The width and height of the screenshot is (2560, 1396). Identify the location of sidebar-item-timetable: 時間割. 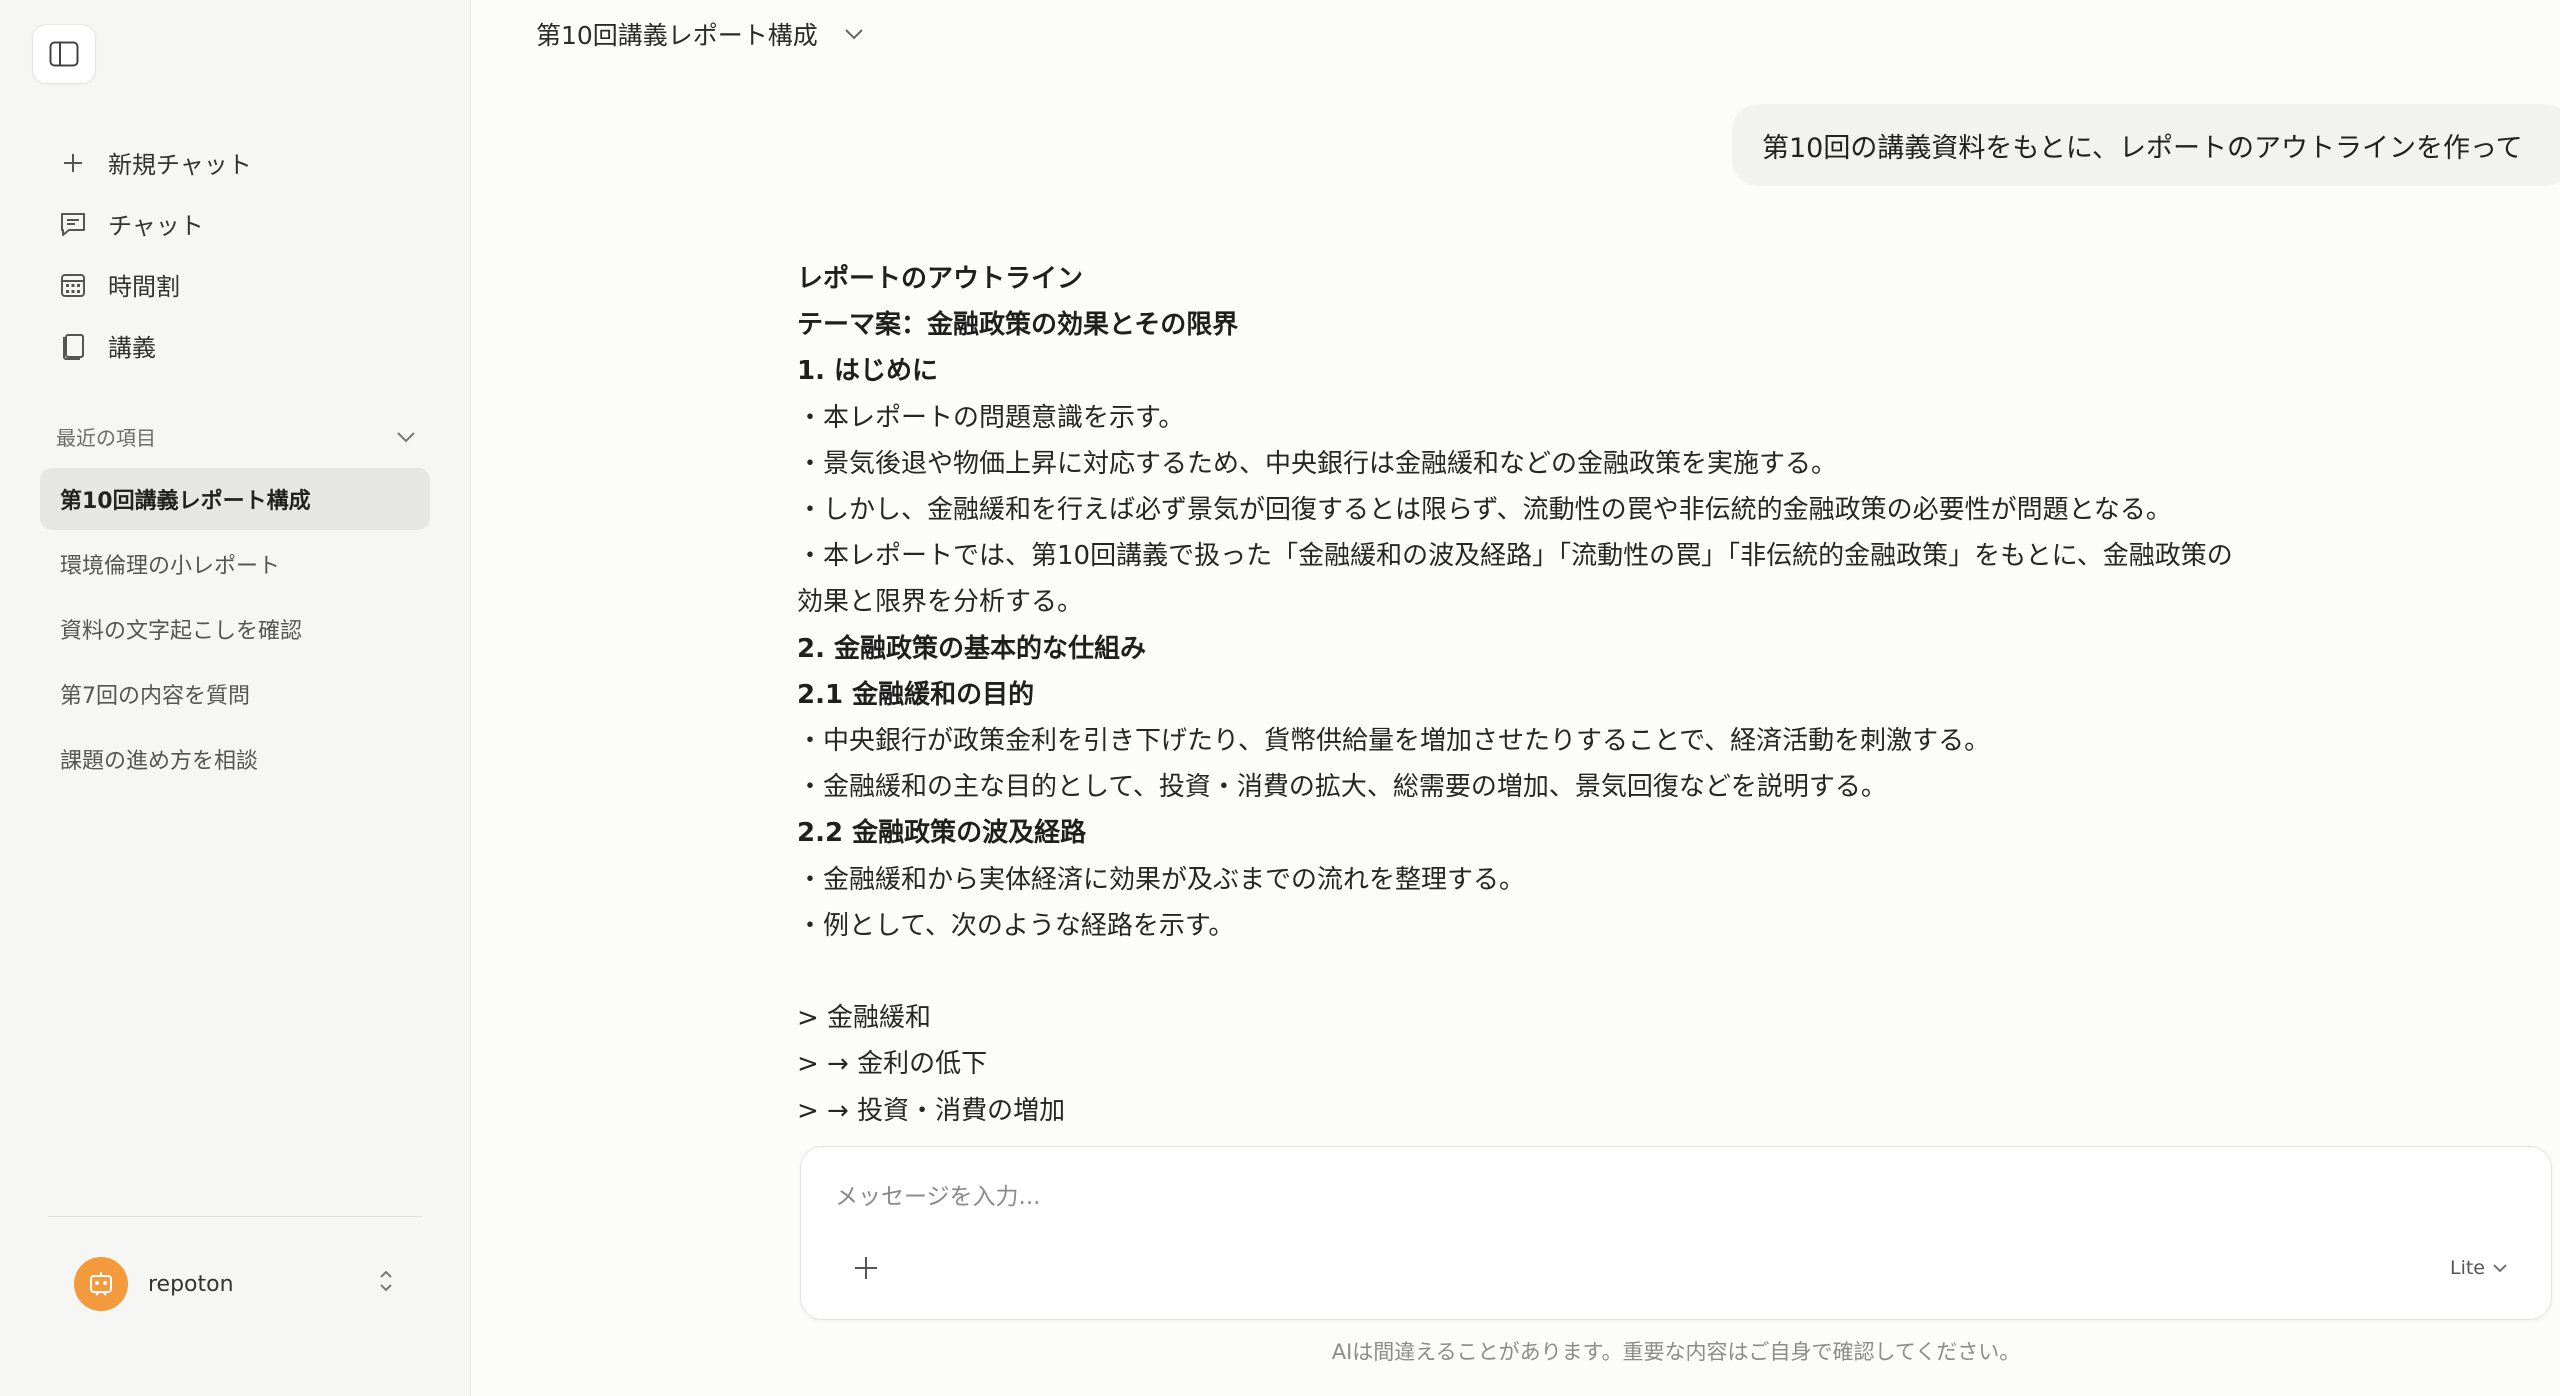
(240, 284).